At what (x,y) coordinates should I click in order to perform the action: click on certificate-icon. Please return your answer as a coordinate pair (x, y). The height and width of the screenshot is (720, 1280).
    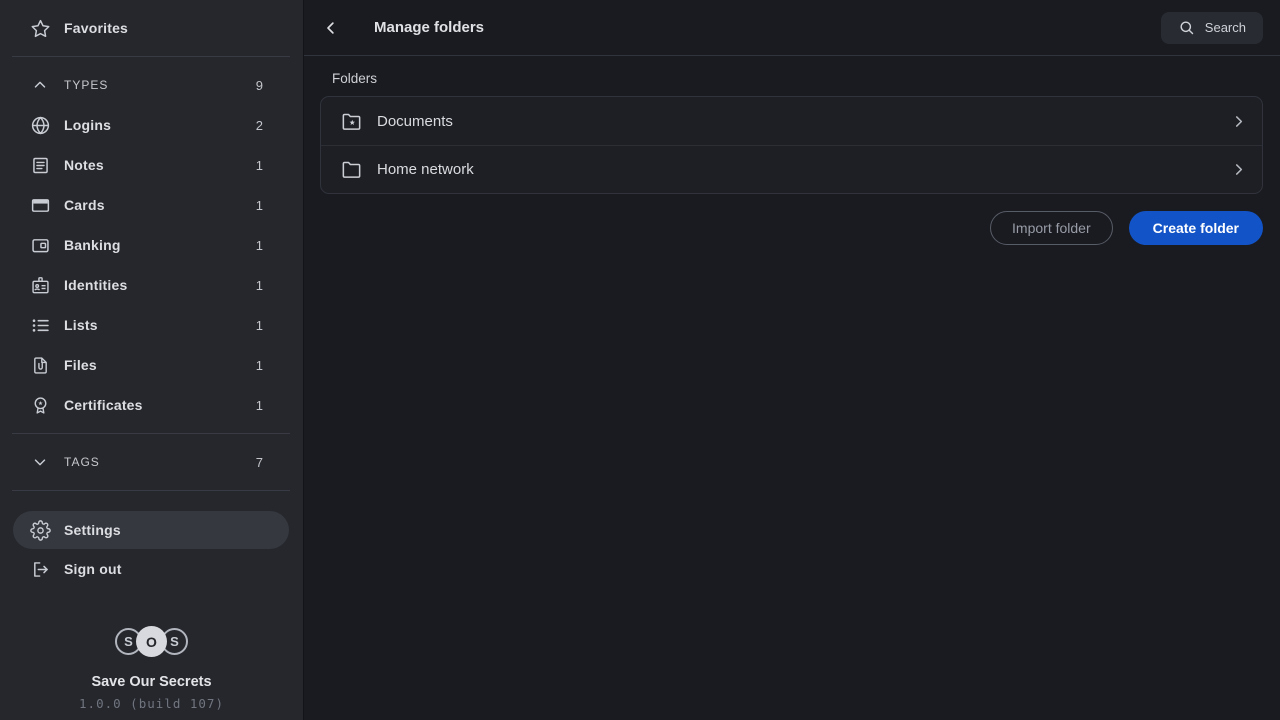
    Looking at the image, I should click on (40, 405).